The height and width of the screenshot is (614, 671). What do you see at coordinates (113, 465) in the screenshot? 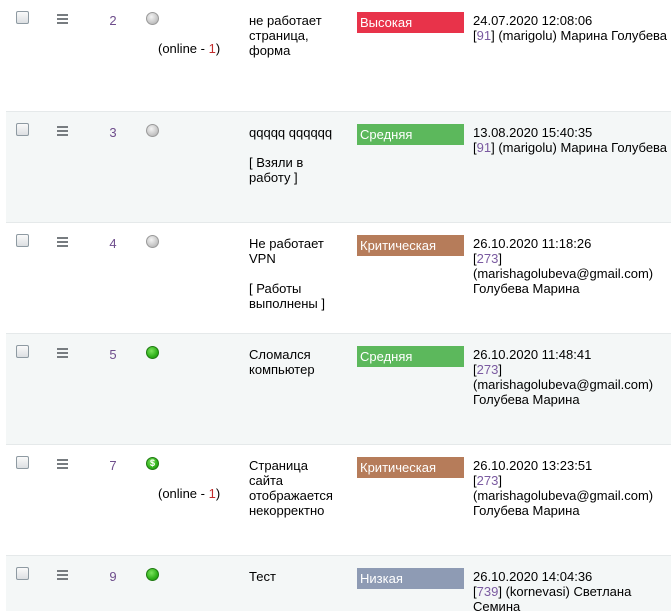
I see `ticket-id-link: 7` at bounding box center [113, 465].